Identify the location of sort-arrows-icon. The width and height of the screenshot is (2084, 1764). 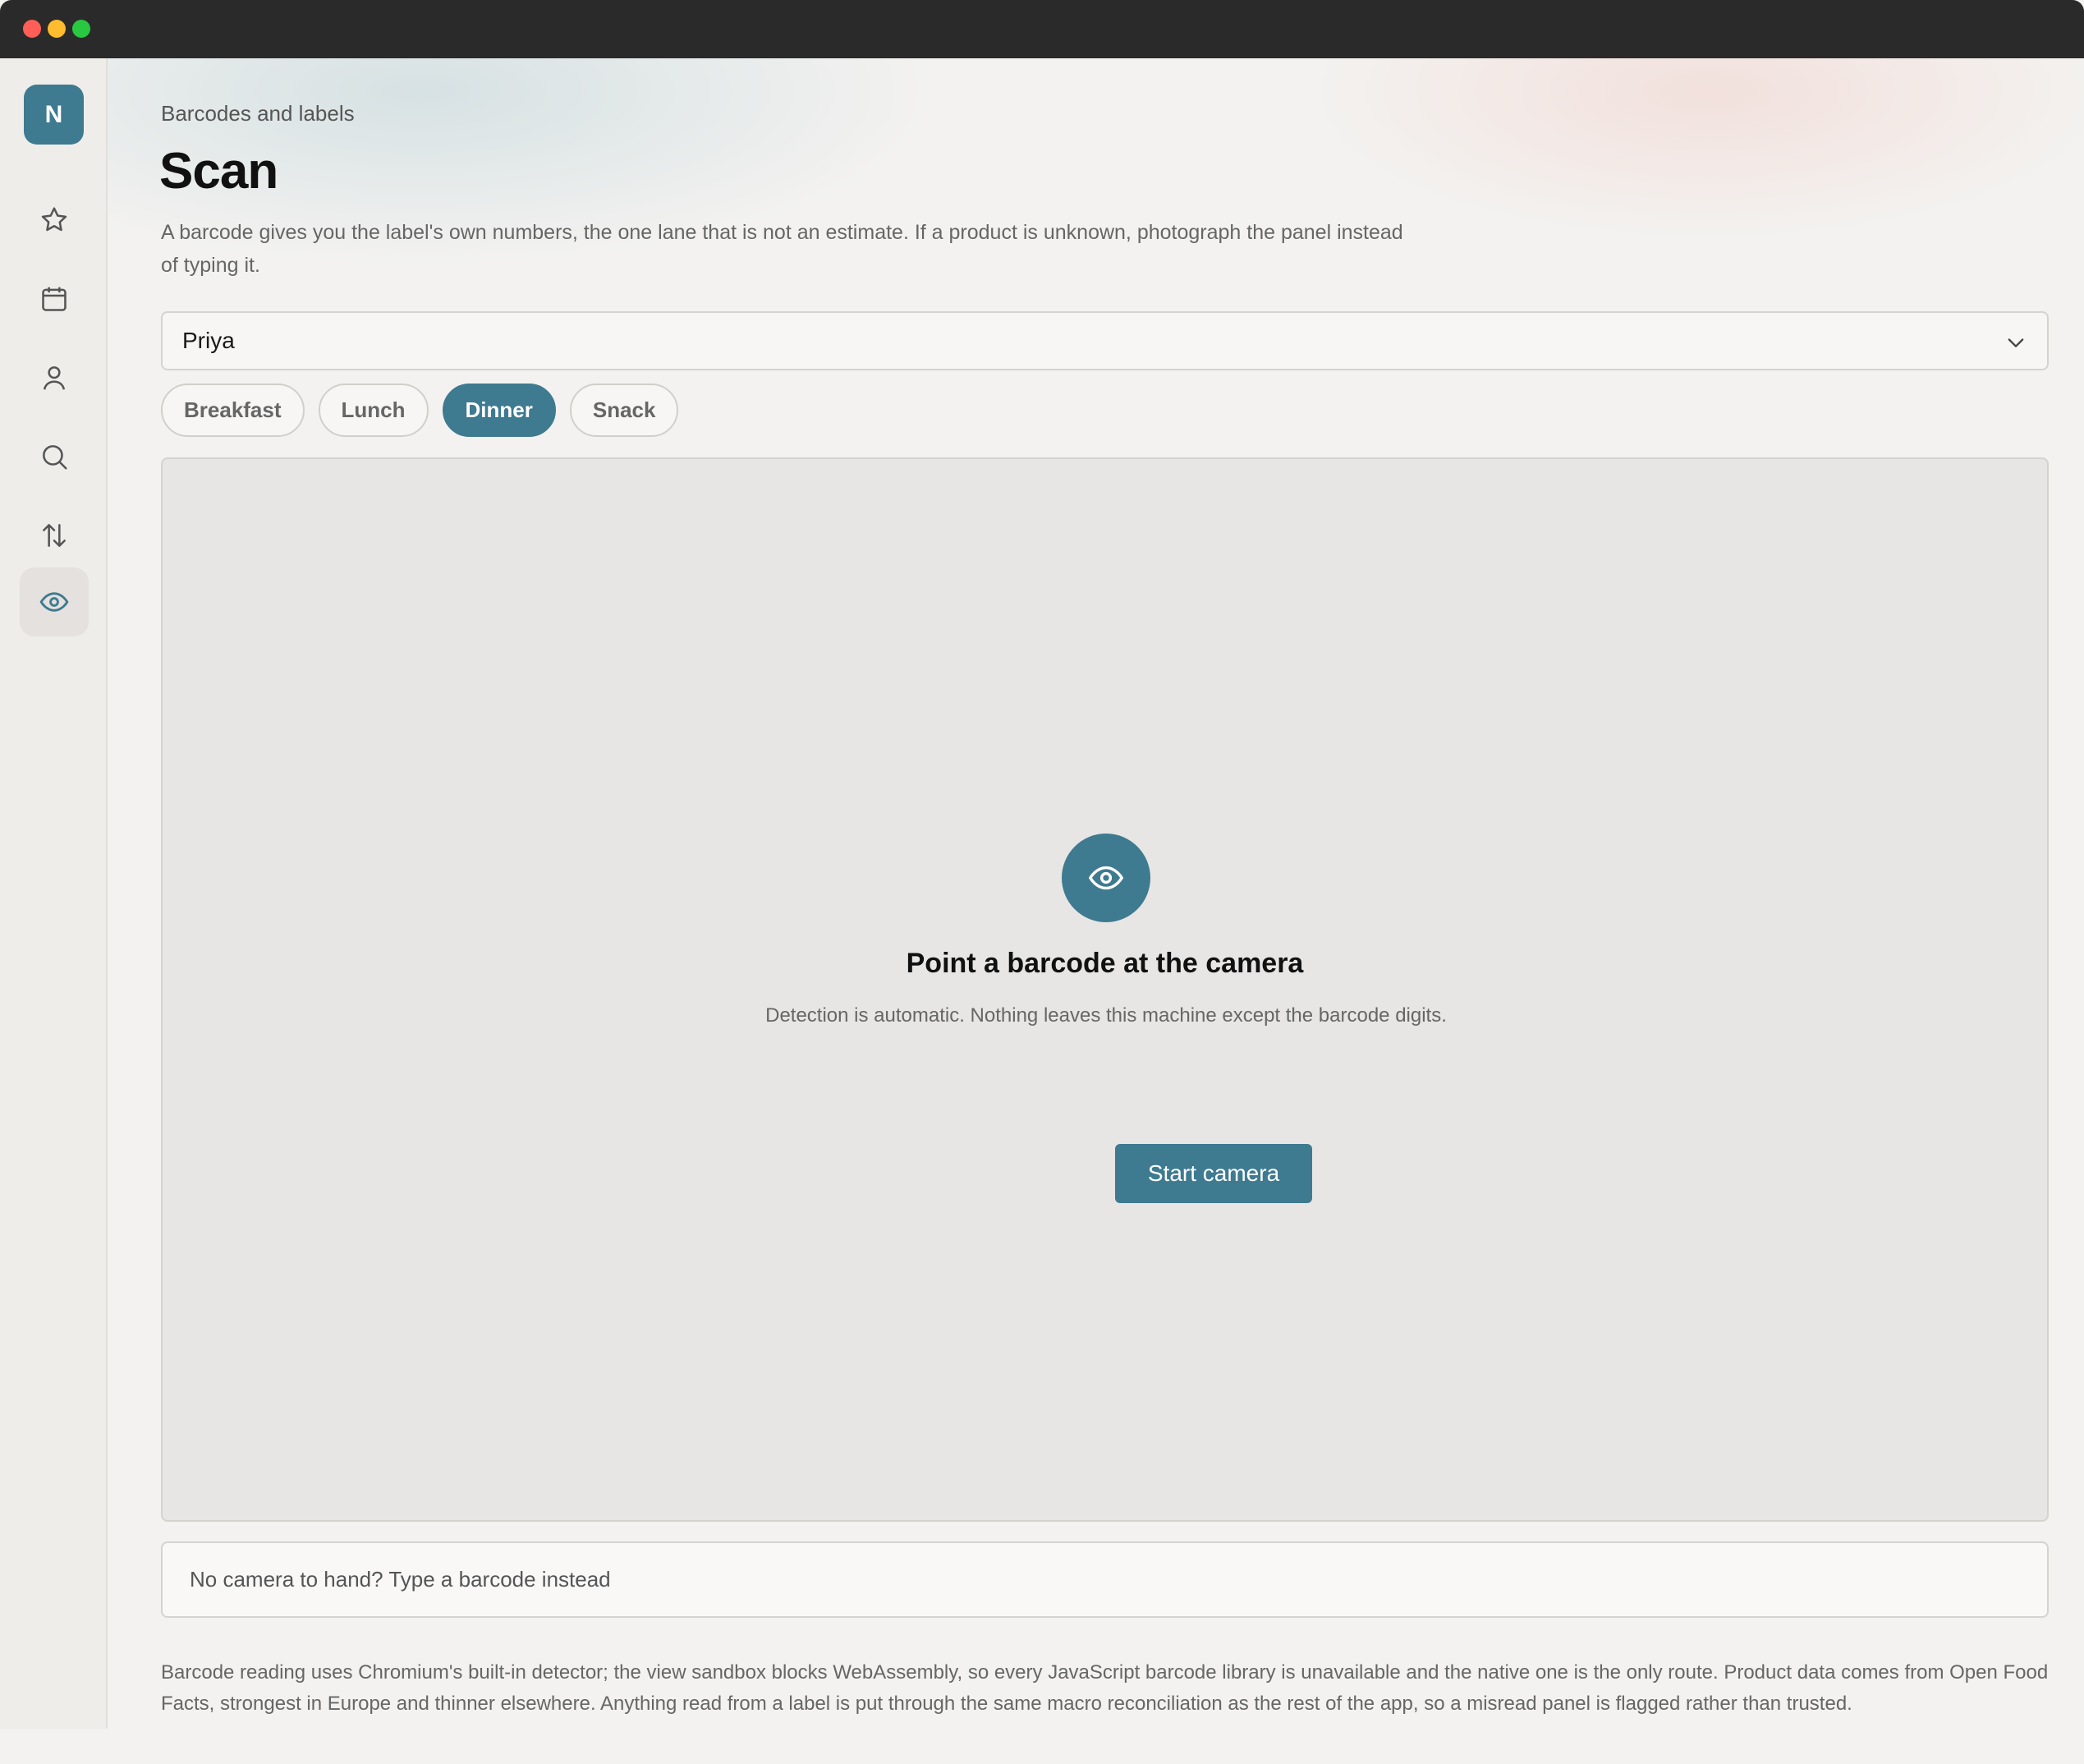
(54, 535).